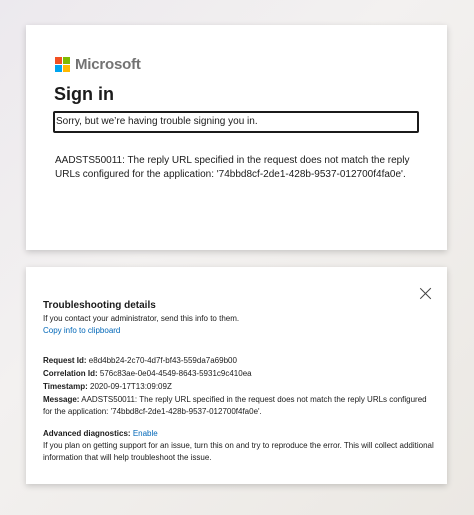  I want to click on diagnostics-header: Advanced diagnostics: Enable, so click(239, 434).